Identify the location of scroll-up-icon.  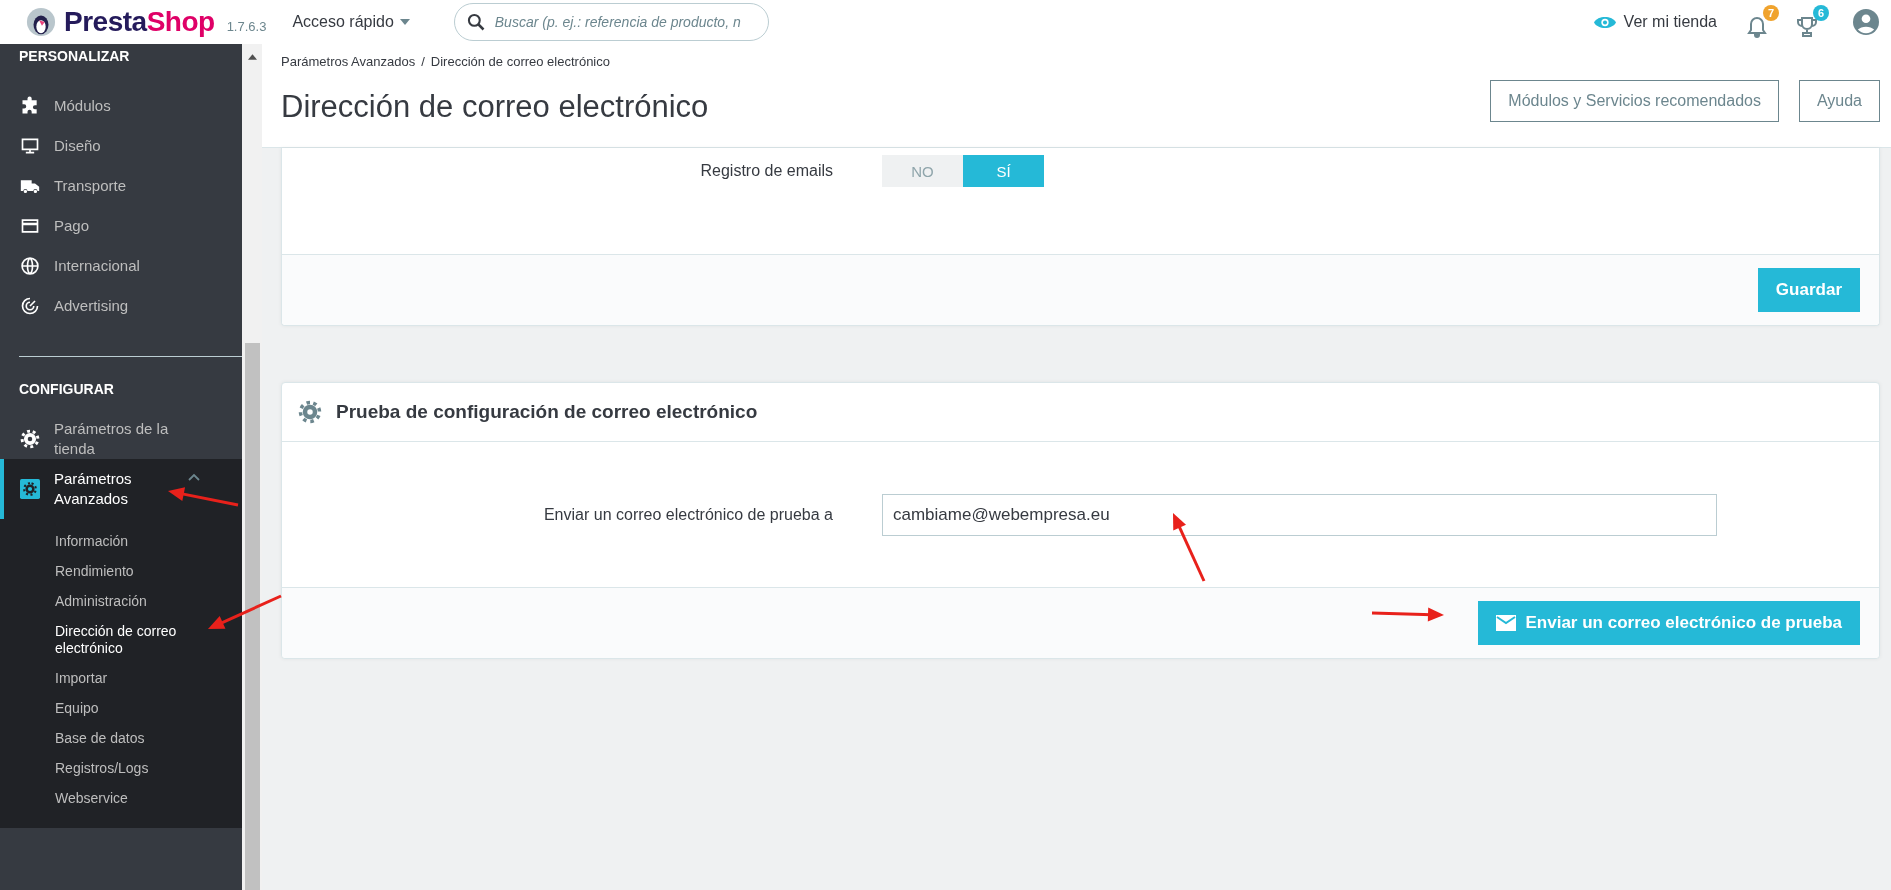
(252, 57).